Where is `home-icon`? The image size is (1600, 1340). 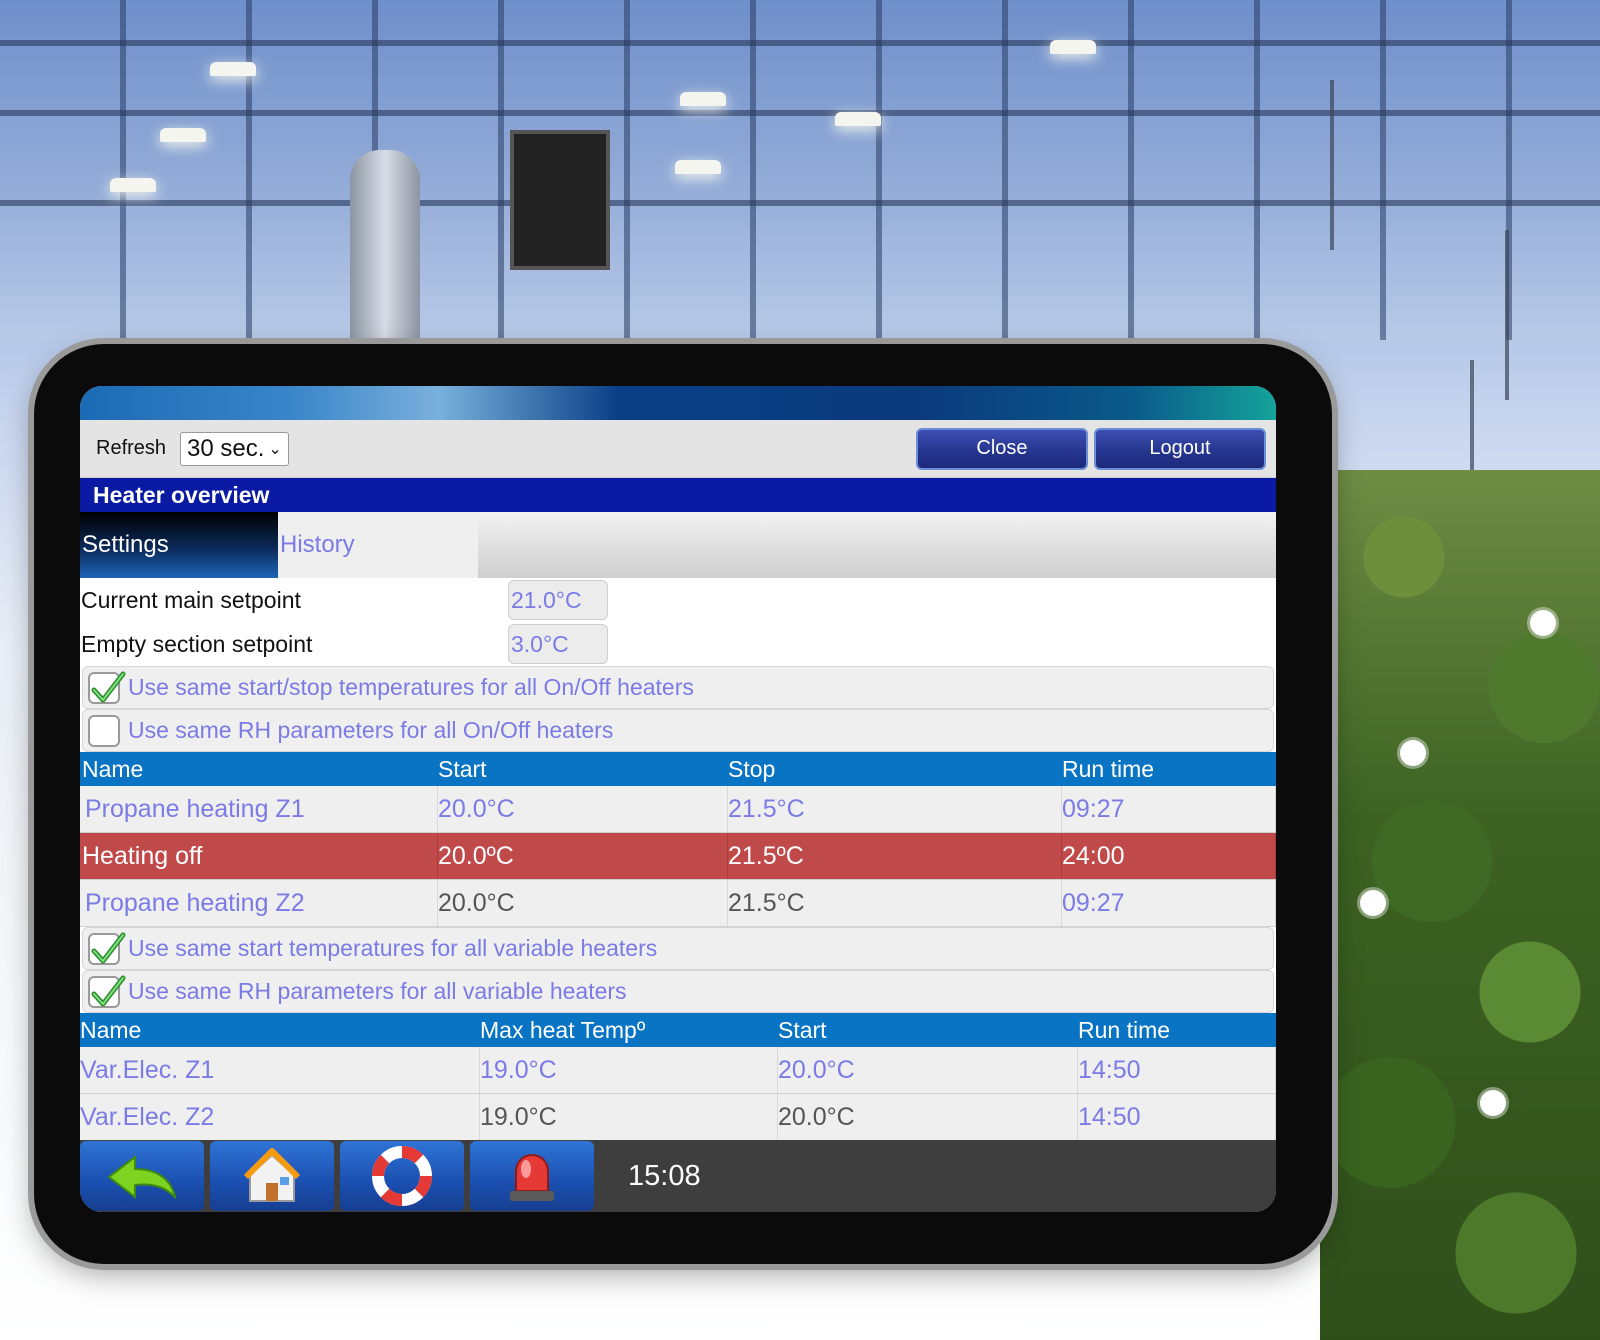 home-icon is located at coordinates (272, 1175).